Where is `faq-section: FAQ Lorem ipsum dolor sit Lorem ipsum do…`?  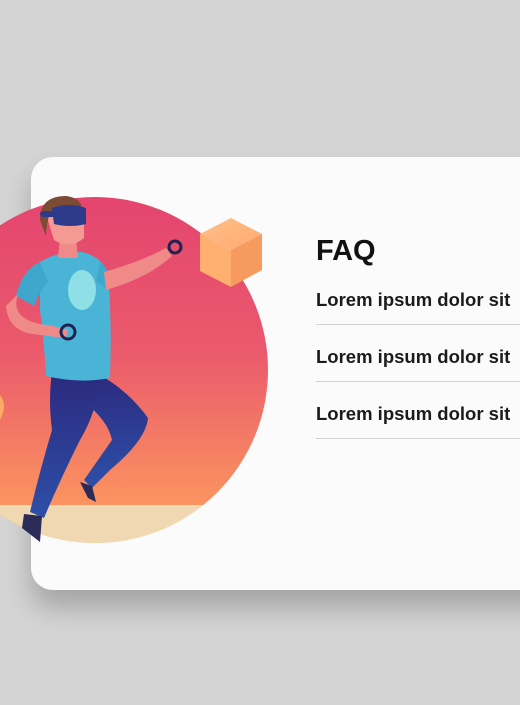
faq-section: FAQ Lorem ipsum dolor sit Lorem ipsum do… is located at coordinates (418, 337).